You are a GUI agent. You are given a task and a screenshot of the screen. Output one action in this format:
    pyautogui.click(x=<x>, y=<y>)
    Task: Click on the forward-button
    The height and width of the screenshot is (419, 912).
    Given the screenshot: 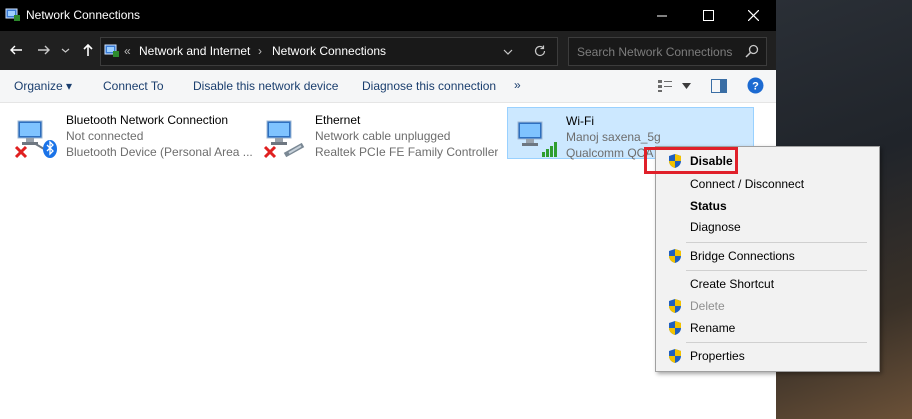 What is the action you would take?
    pyautogui.click(x=44, y=50)
    